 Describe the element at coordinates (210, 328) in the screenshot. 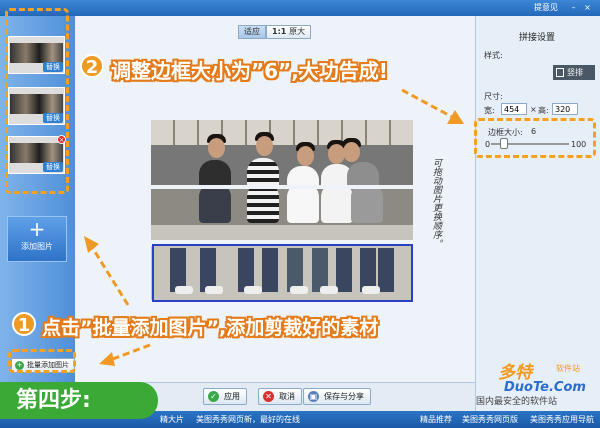

I see `step1-instruction: 点击”批量添加图片”,添加剪裁好的素材` at that location.